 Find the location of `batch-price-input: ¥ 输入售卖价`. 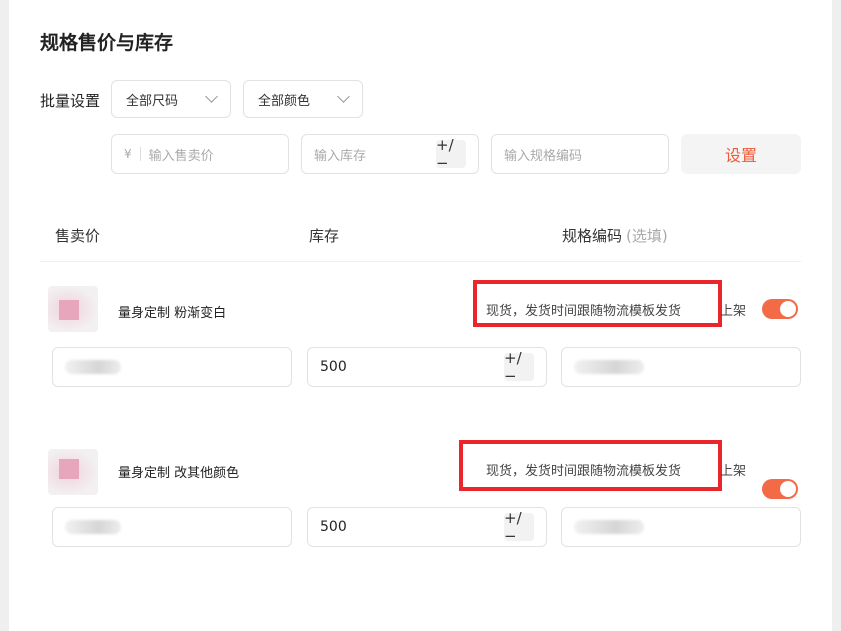

batch-price-input: ¥ 输入售卖价 is located at coordinates (200, 154).